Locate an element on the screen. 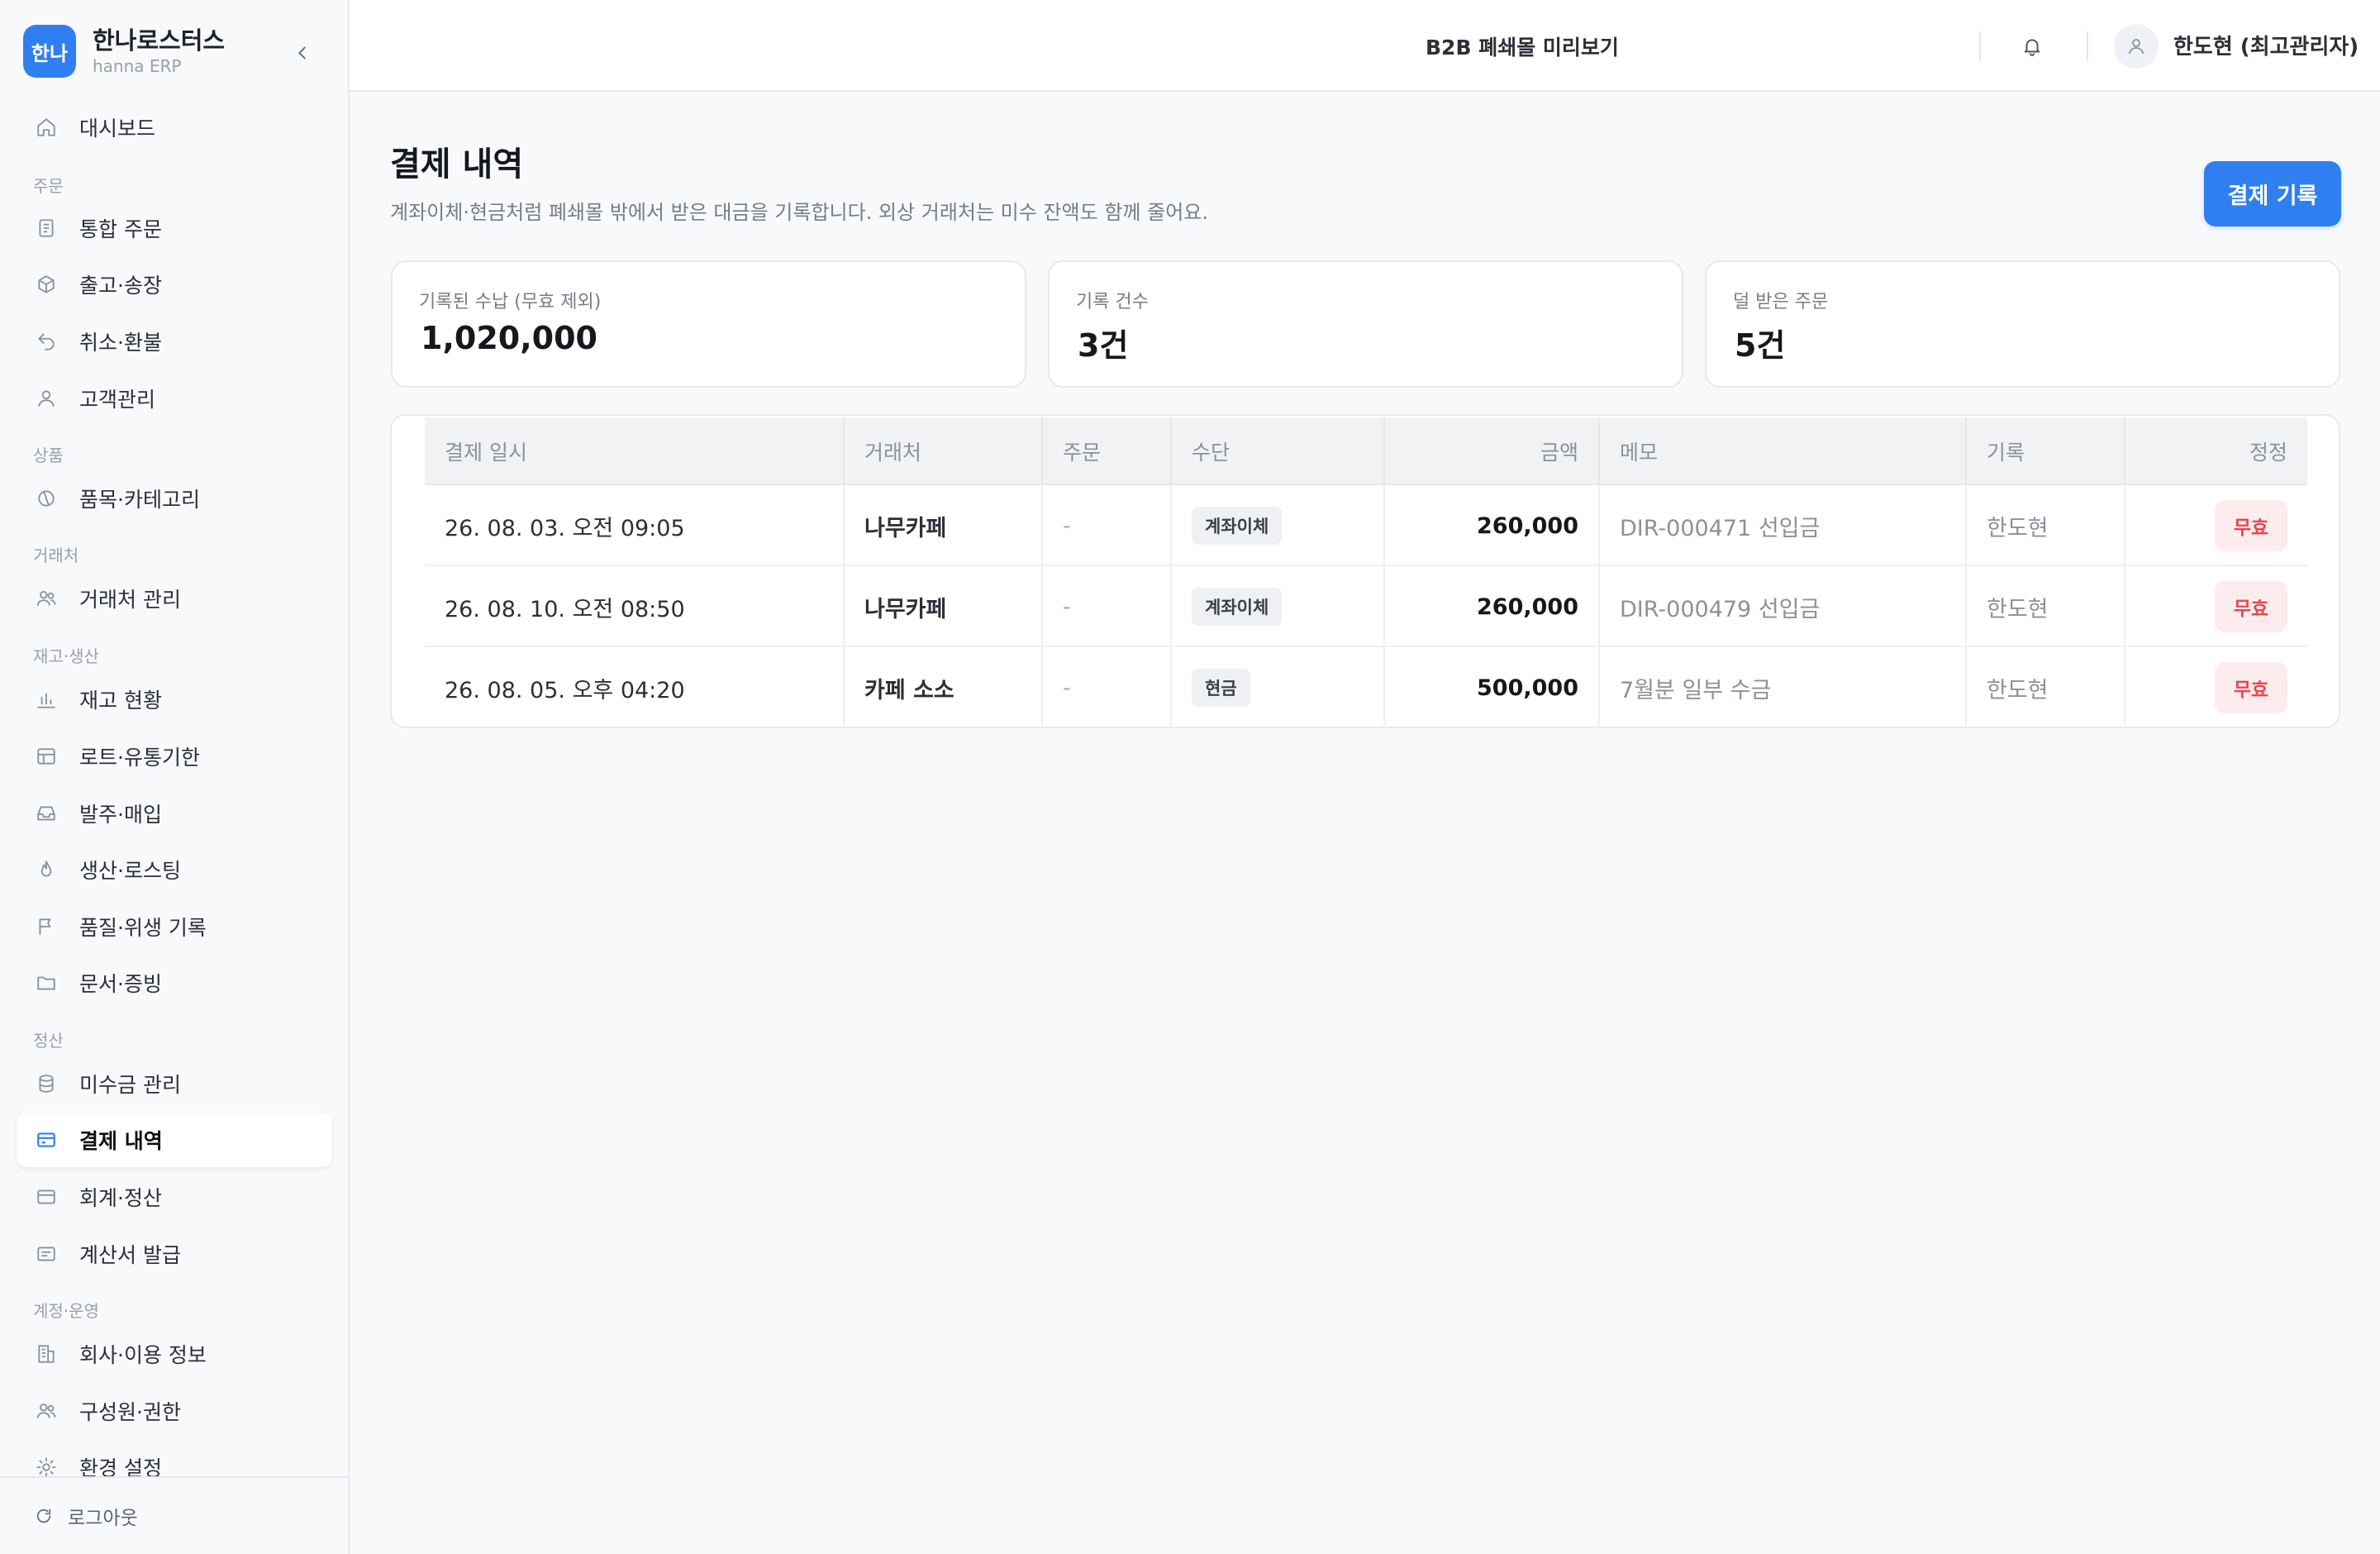  sidebar-item-roasting: 생산·로스팅 is located at coordinates (174, 869).